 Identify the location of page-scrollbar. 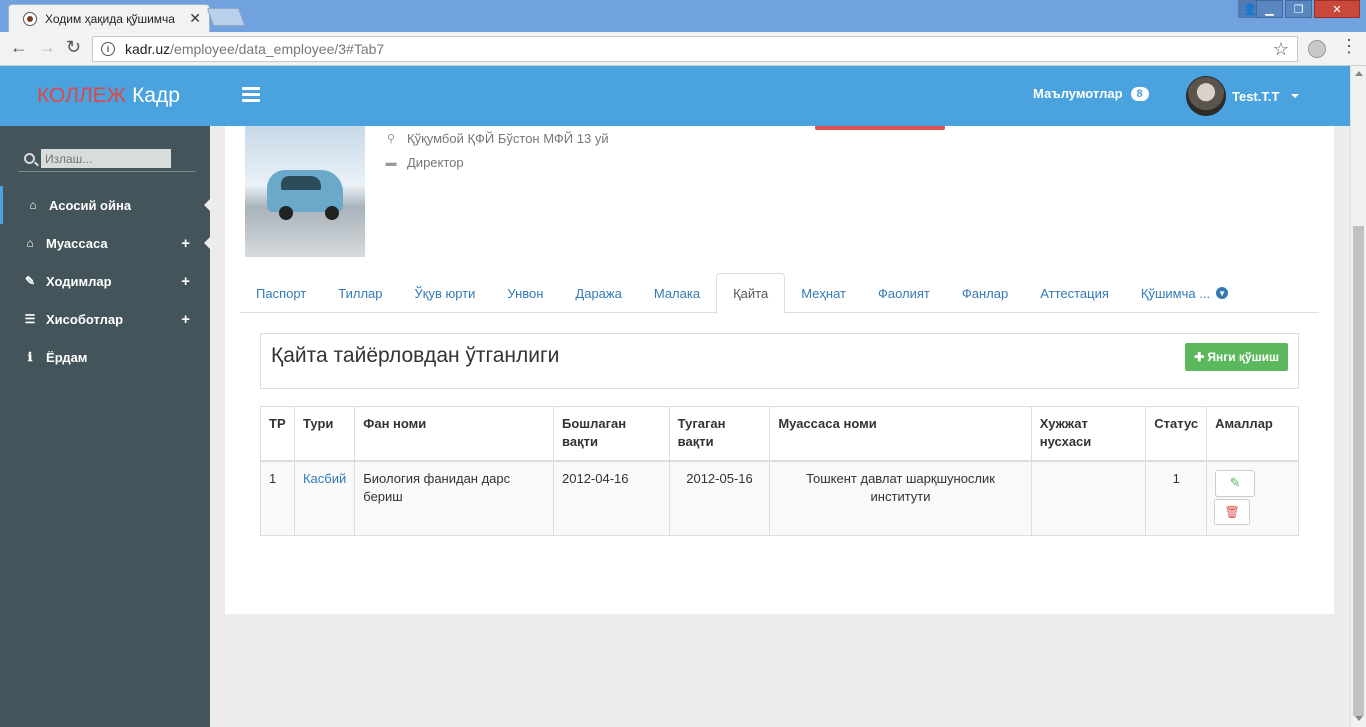
(1358, 396).